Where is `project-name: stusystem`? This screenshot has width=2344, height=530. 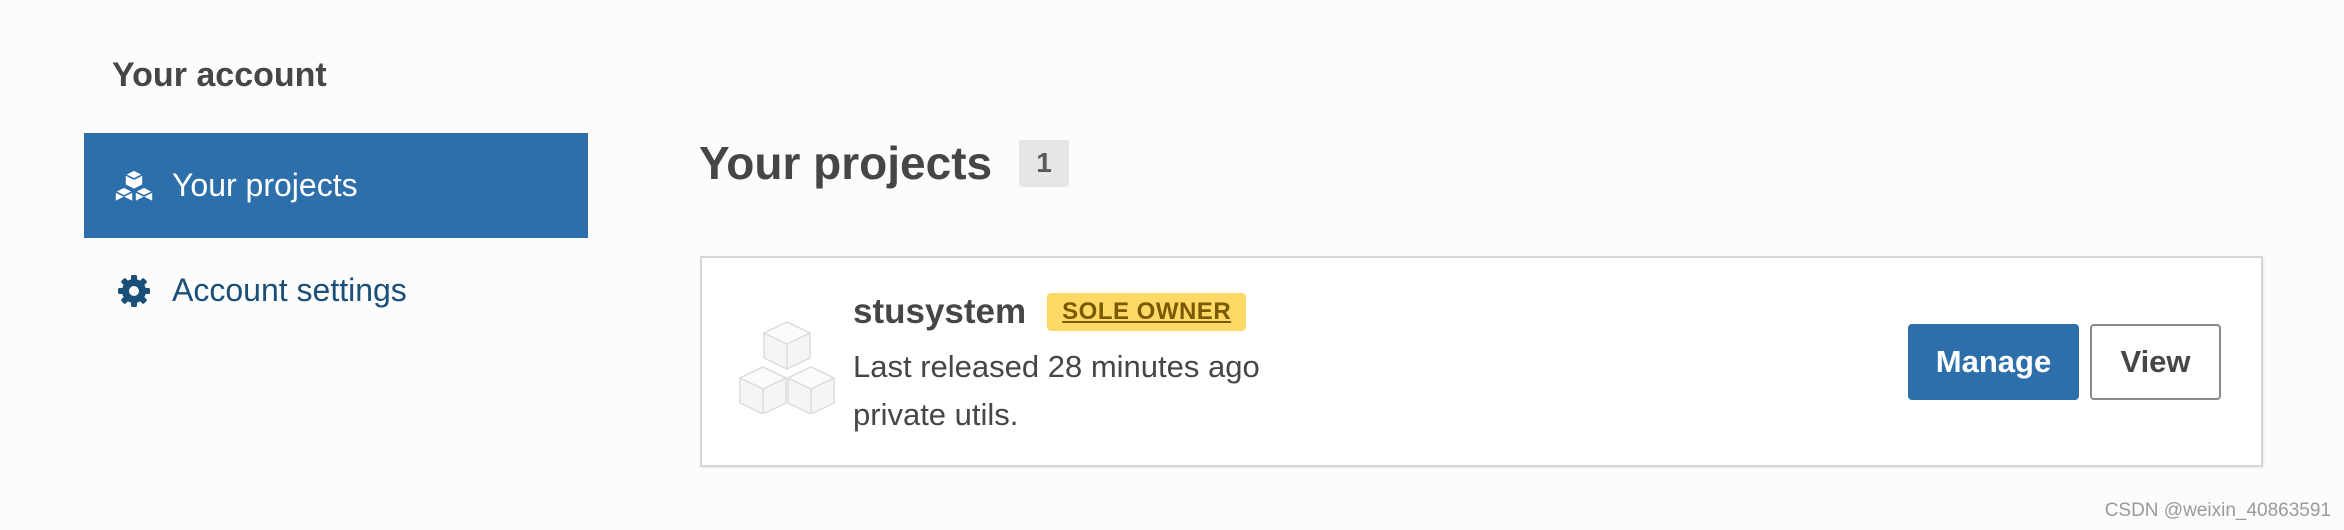 project-name: stusystem is located at coordinates (939, 312).